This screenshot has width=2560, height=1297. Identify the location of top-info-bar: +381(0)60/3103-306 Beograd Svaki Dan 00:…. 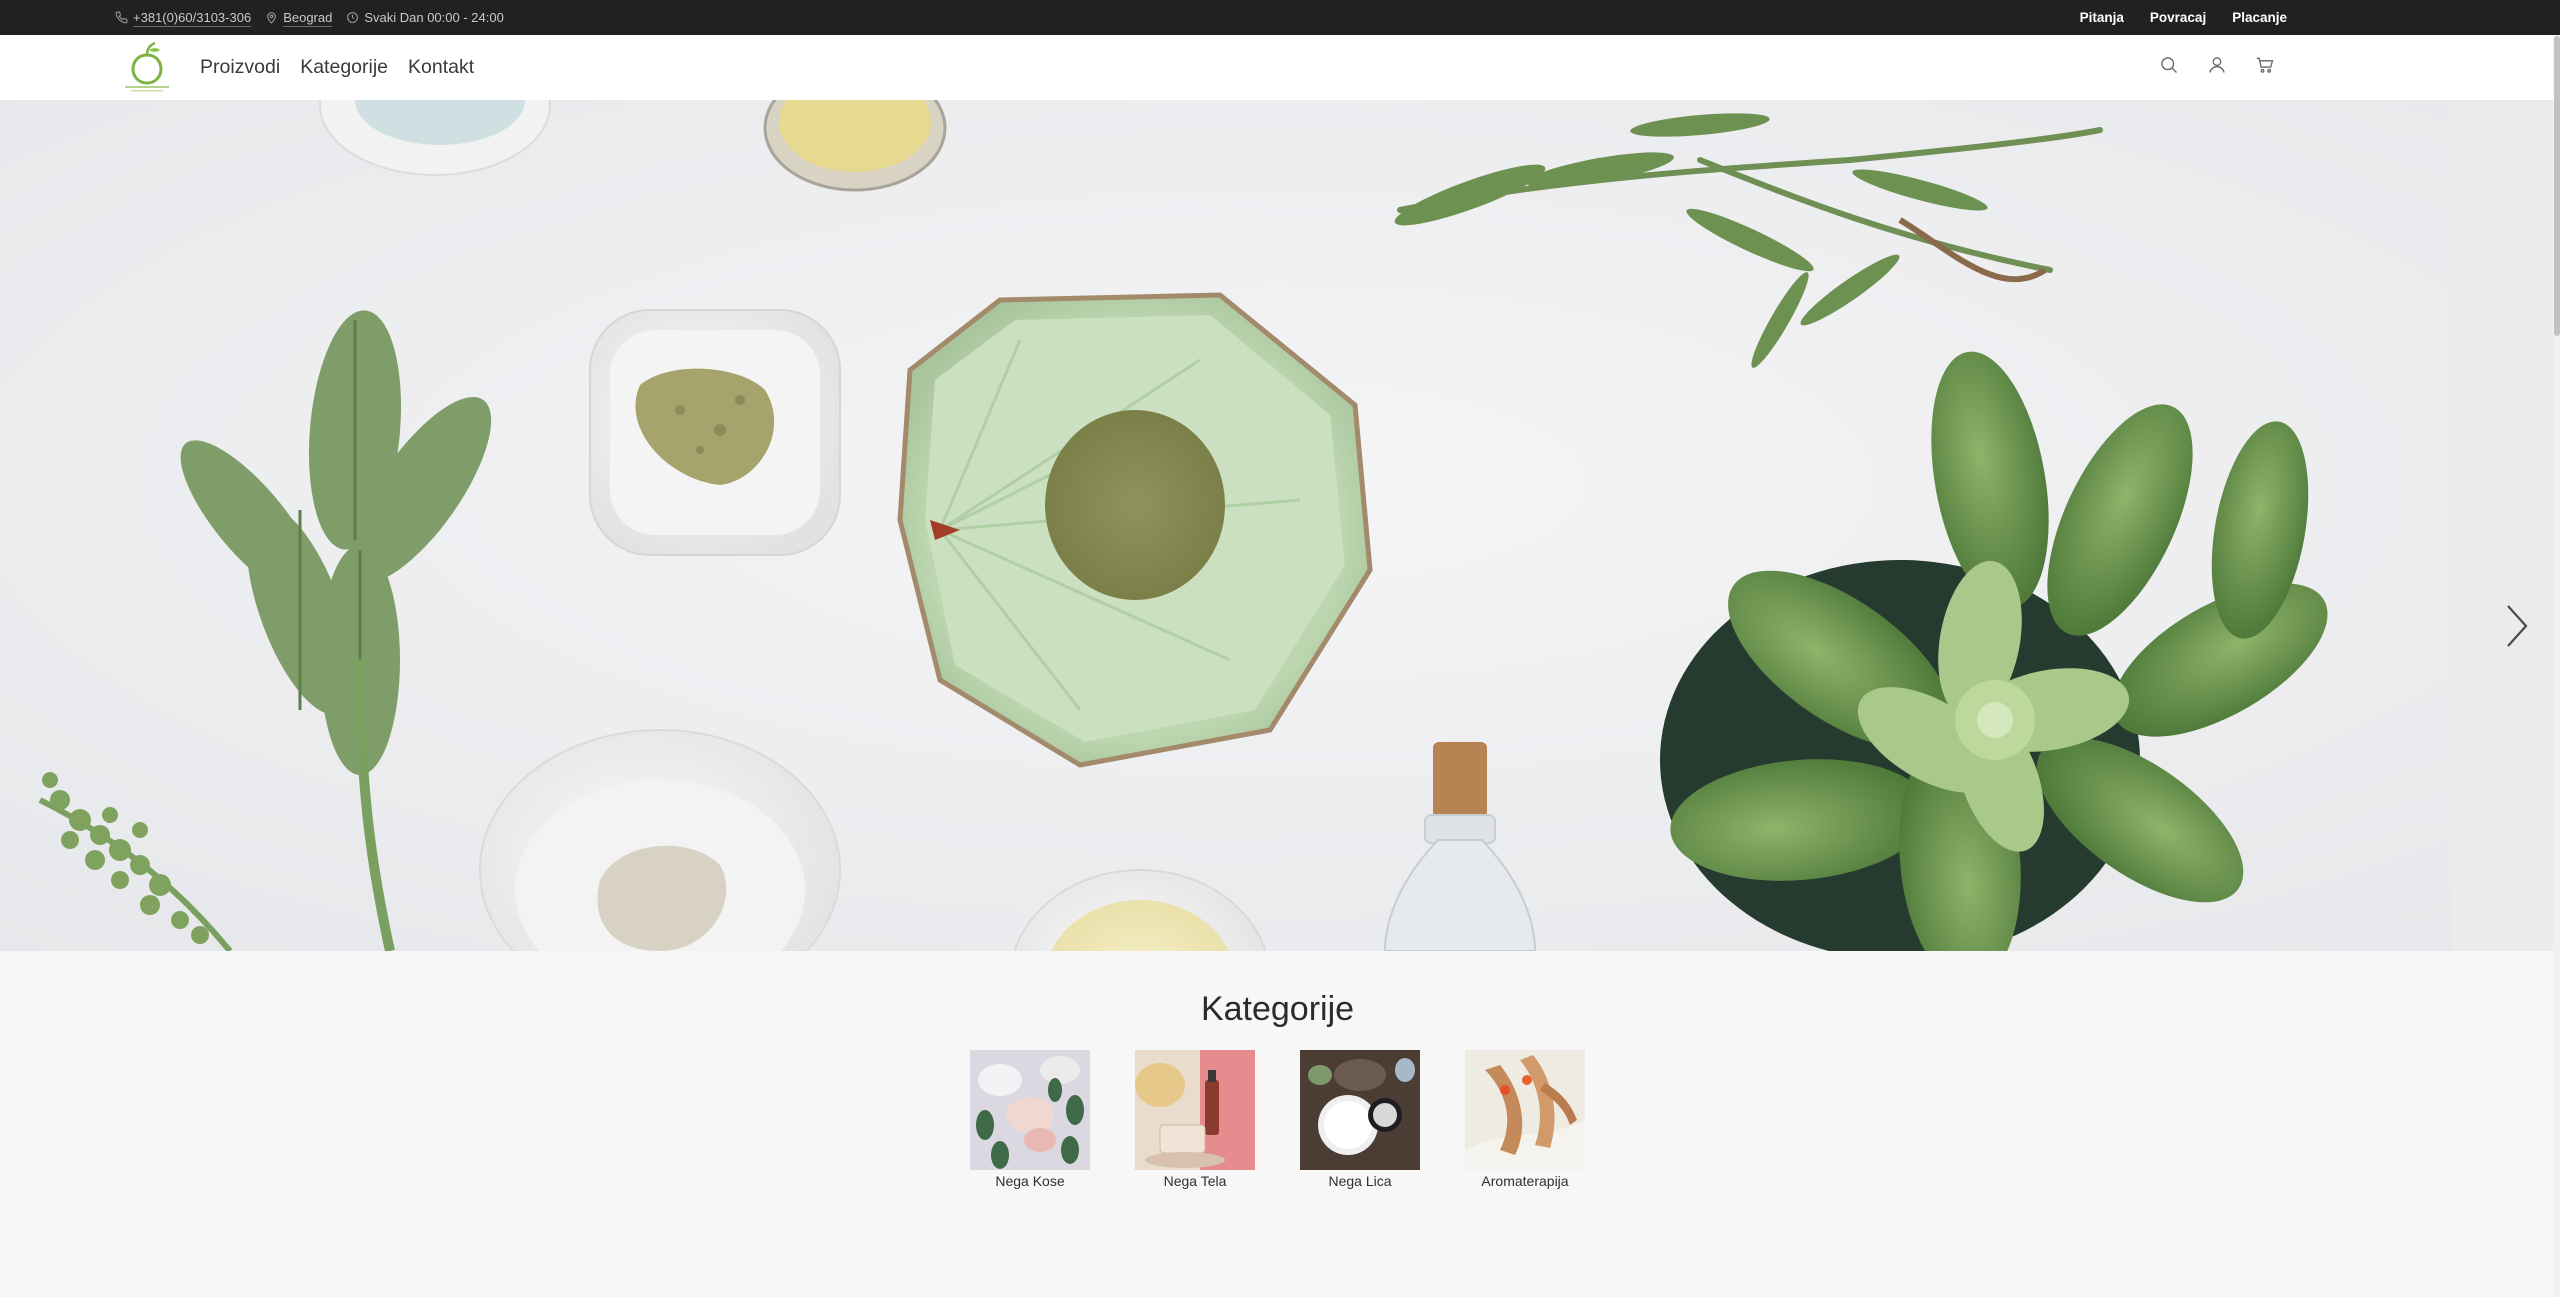
(1280, 17).